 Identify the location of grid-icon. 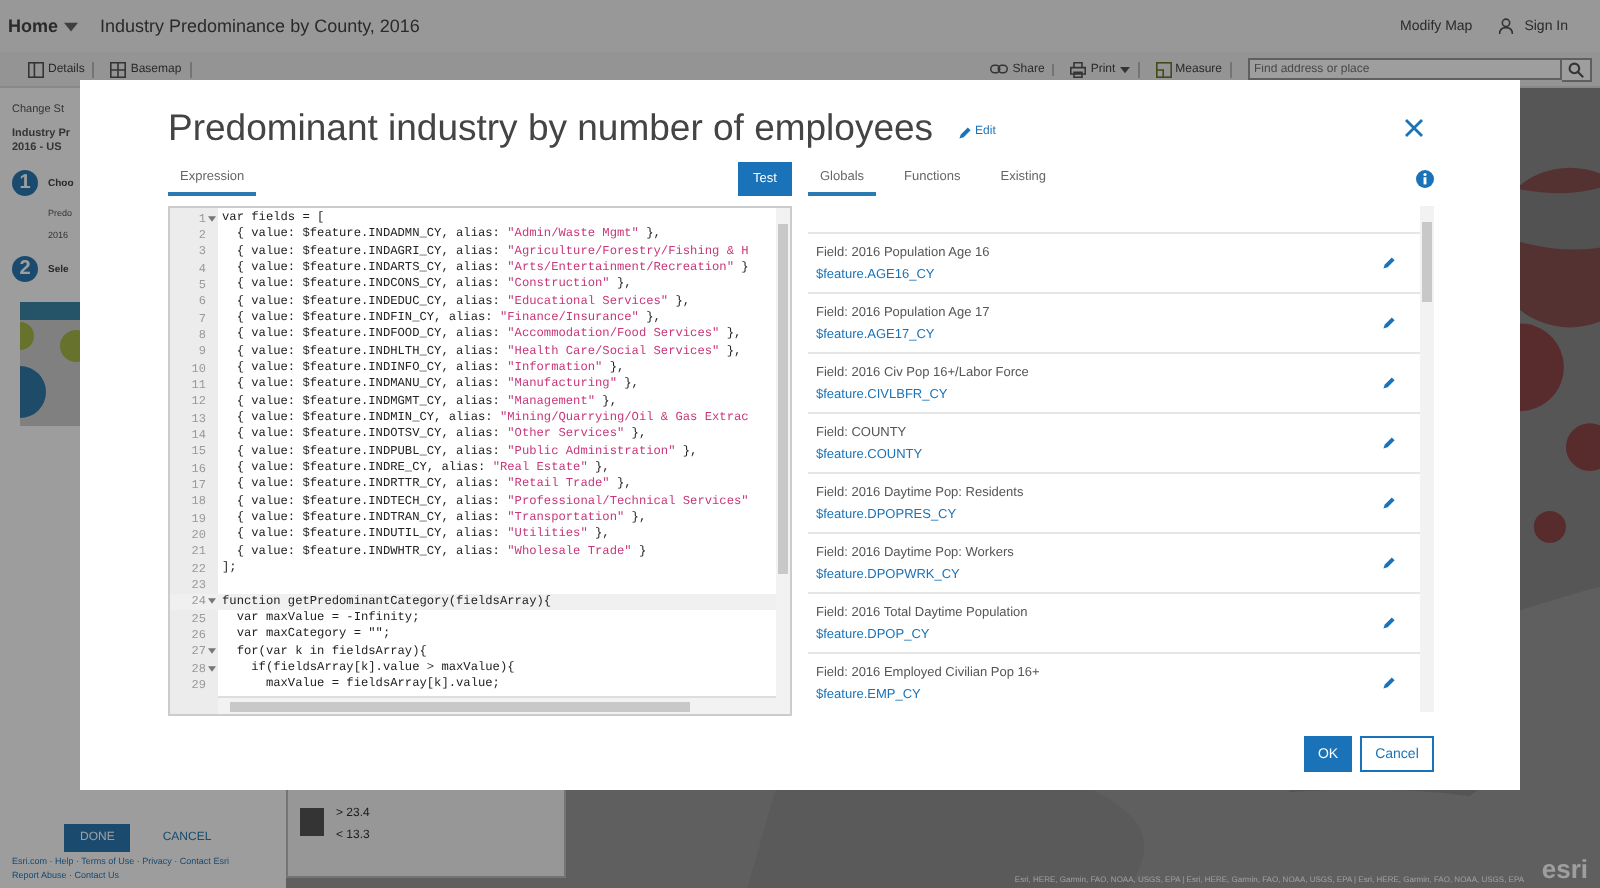
(118, 69).